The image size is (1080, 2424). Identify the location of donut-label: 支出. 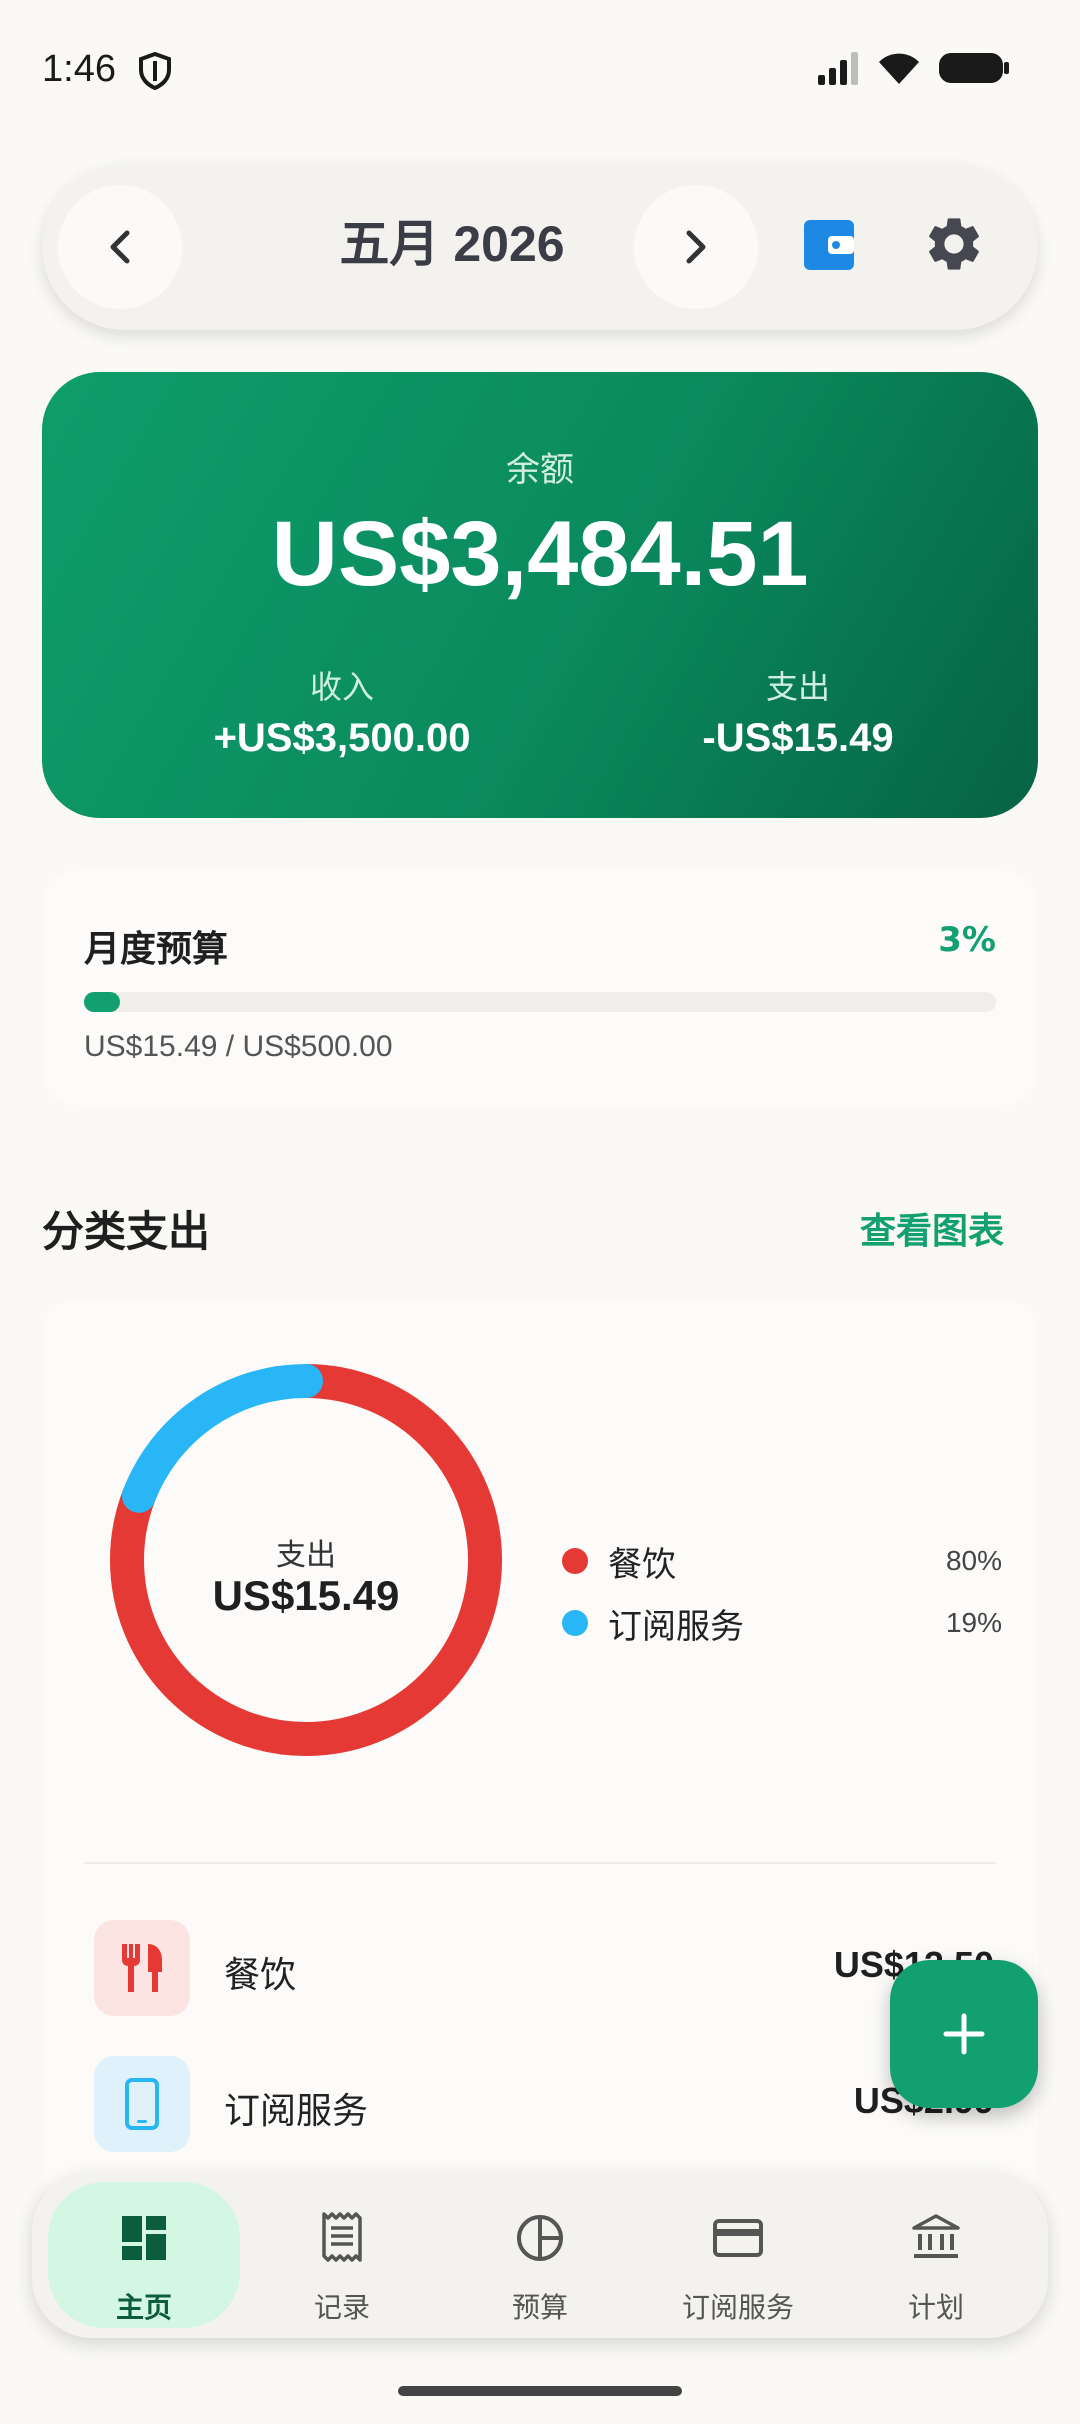
(306, 1555).